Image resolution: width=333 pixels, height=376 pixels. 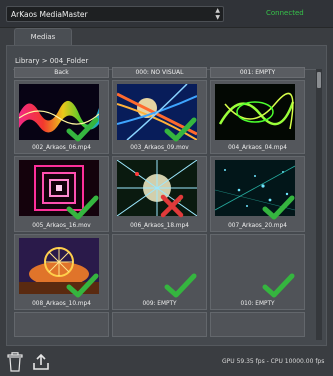 What do you see at coordinates (285, 13) in the screenshot?
I see `connection-status: Connected` at bounding box center [285, 13].